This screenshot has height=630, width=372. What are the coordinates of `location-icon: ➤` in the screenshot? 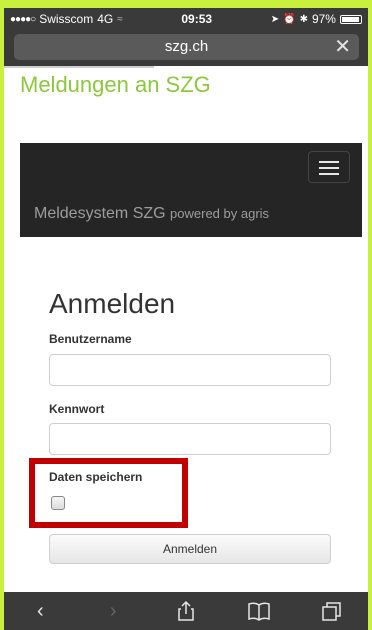 It's located at (275, 19).